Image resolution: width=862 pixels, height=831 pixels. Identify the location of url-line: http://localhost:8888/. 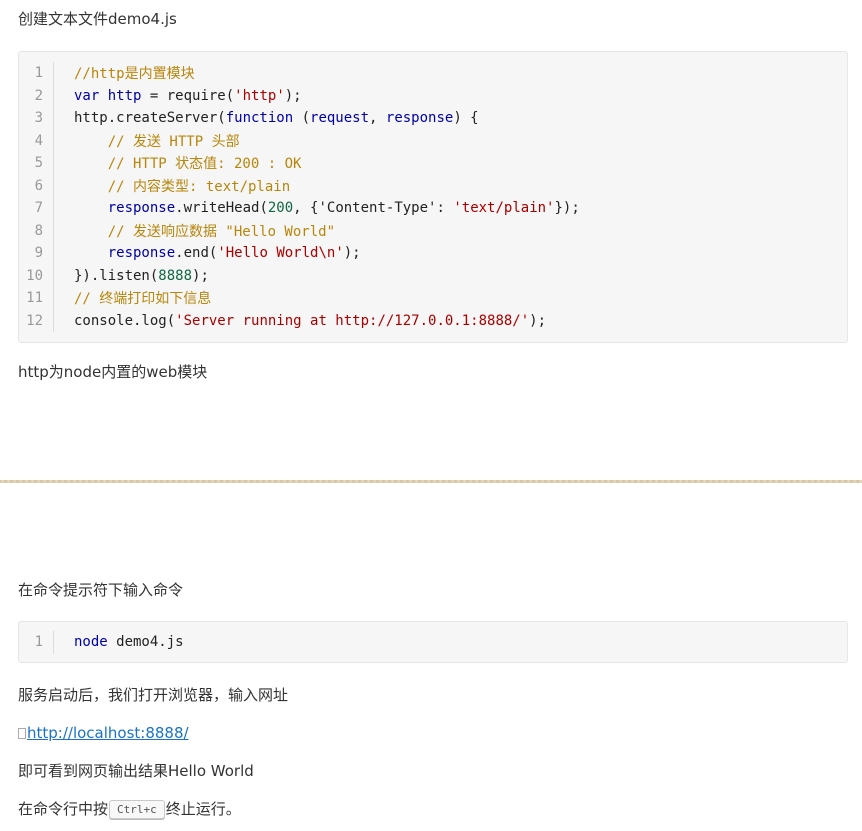
(103, 733).